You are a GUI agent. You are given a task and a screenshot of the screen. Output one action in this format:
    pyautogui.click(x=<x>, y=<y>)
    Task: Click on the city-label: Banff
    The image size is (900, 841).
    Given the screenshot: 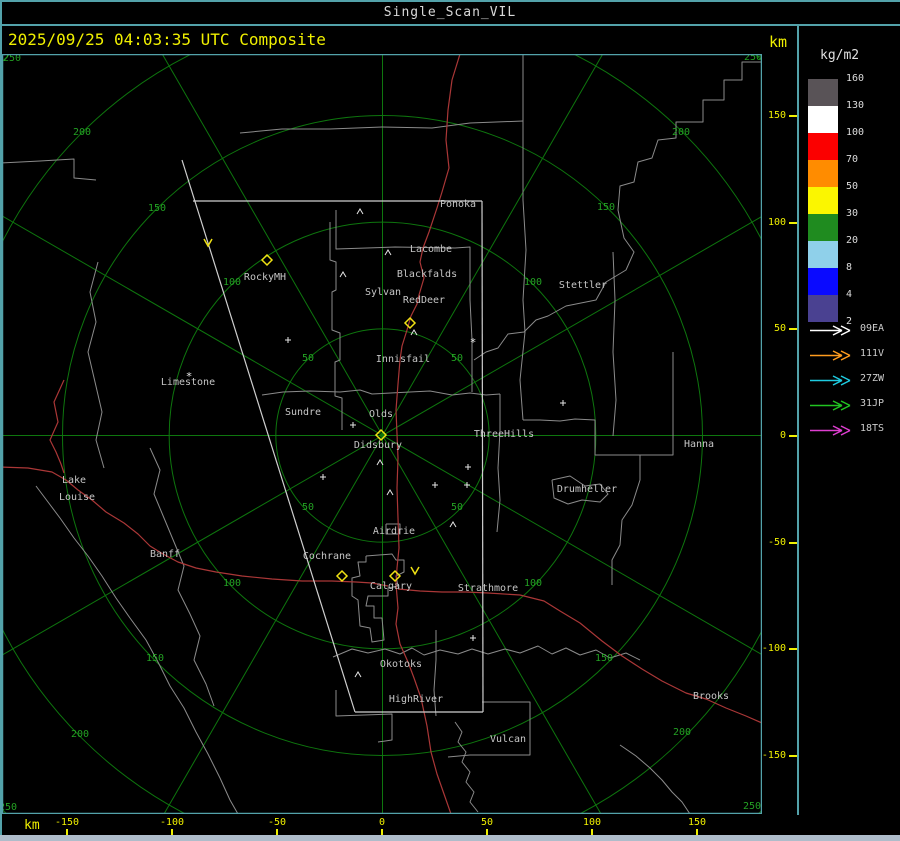 What is the action you would take?
    pyautogui.click(x=165, y=554)
    